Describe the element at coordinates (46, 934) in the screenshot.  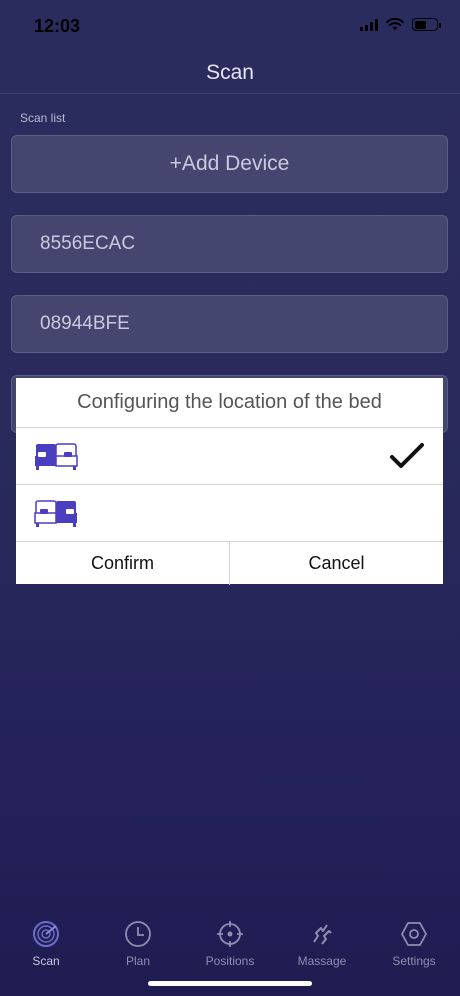
I see `radar-icon` at that location.